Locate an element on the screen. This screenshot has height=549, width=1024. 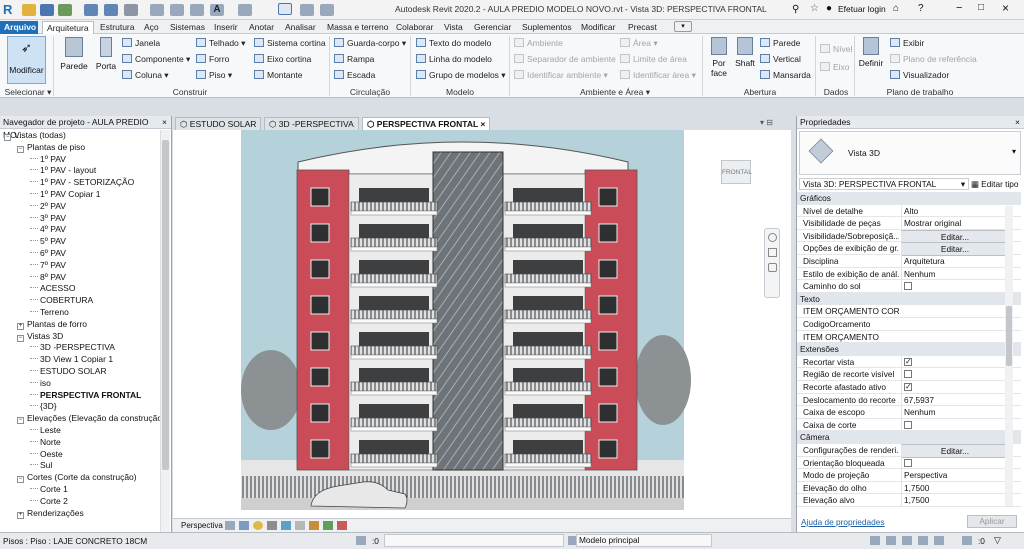
tab-analisar: Analisar is located at coordinates (300, 27).